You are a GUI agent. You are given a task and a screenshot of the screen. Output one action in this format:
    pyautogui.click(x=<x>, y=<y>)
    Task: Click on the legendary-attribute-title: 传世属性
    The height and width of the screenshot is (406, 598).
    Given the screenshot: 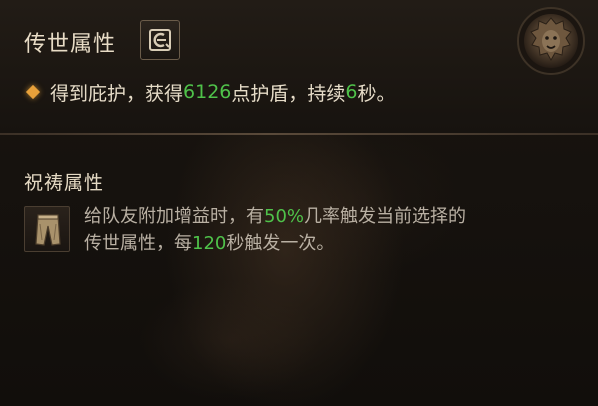 What is the action you would take?
    pyautogui.click(x=70, y=44)
    